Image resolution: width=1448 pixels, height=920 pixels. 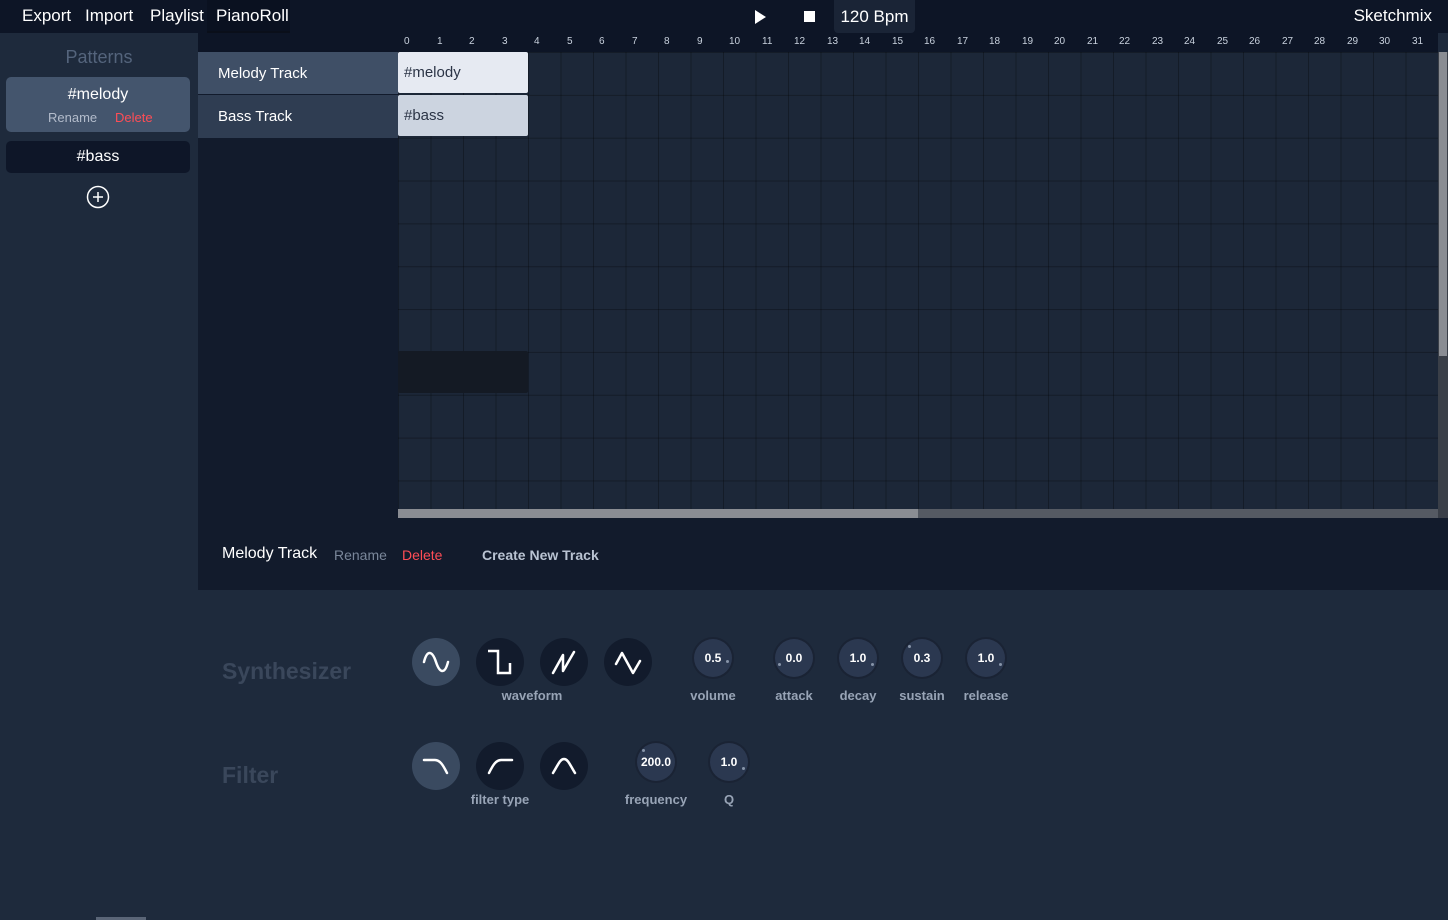 What do you see at coordinates (46, 16) in the screenshot?
I see `menu-export: Export` at bounding box center [46, 16].